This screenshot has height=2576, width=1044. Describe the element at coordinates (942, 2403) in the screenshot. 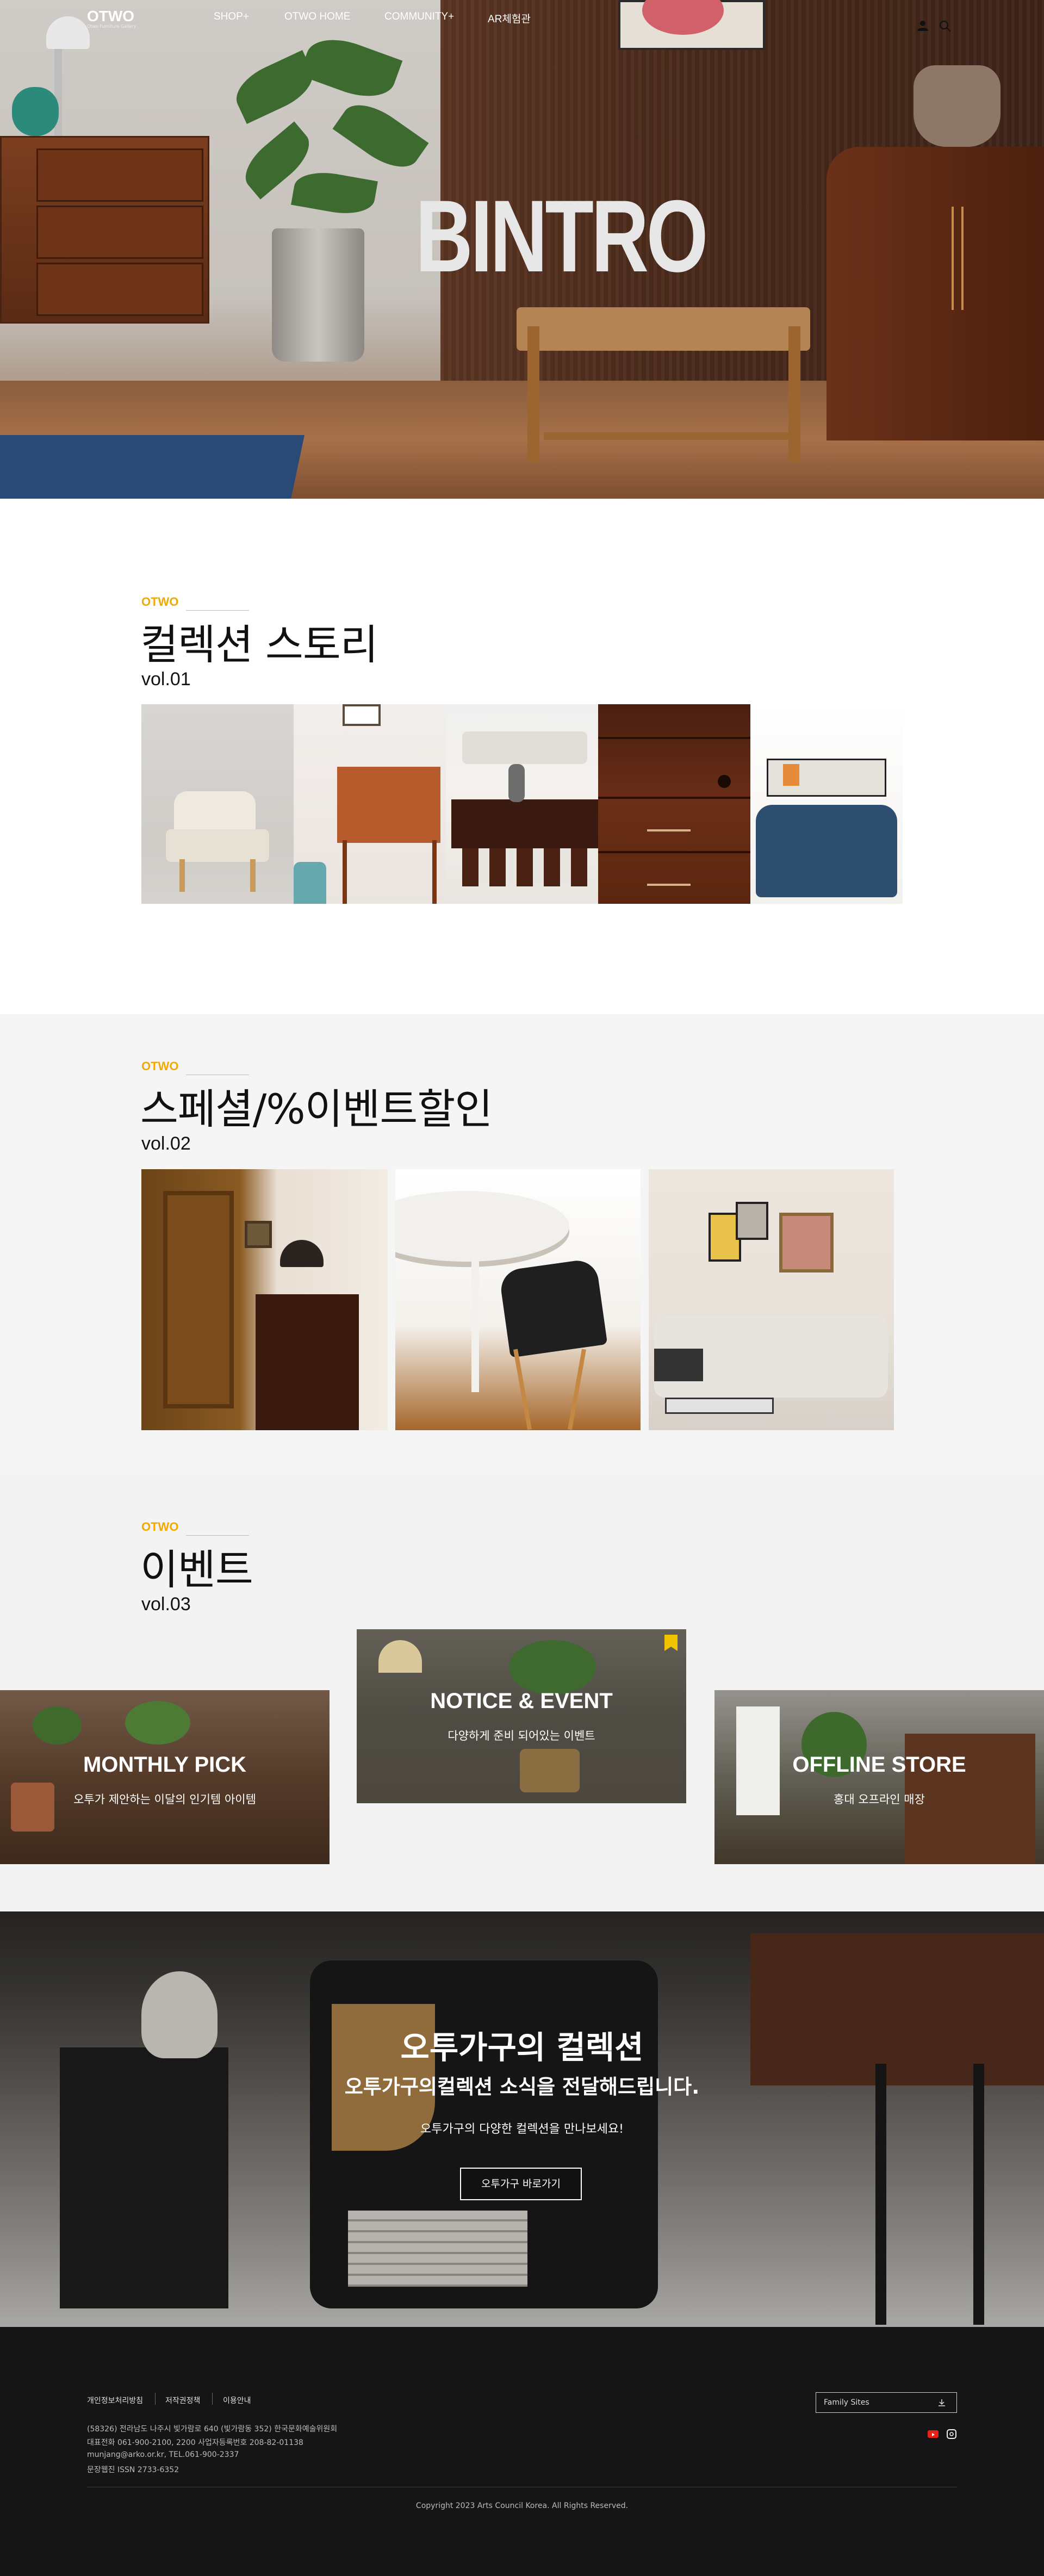

I see `download-icon` at that location.